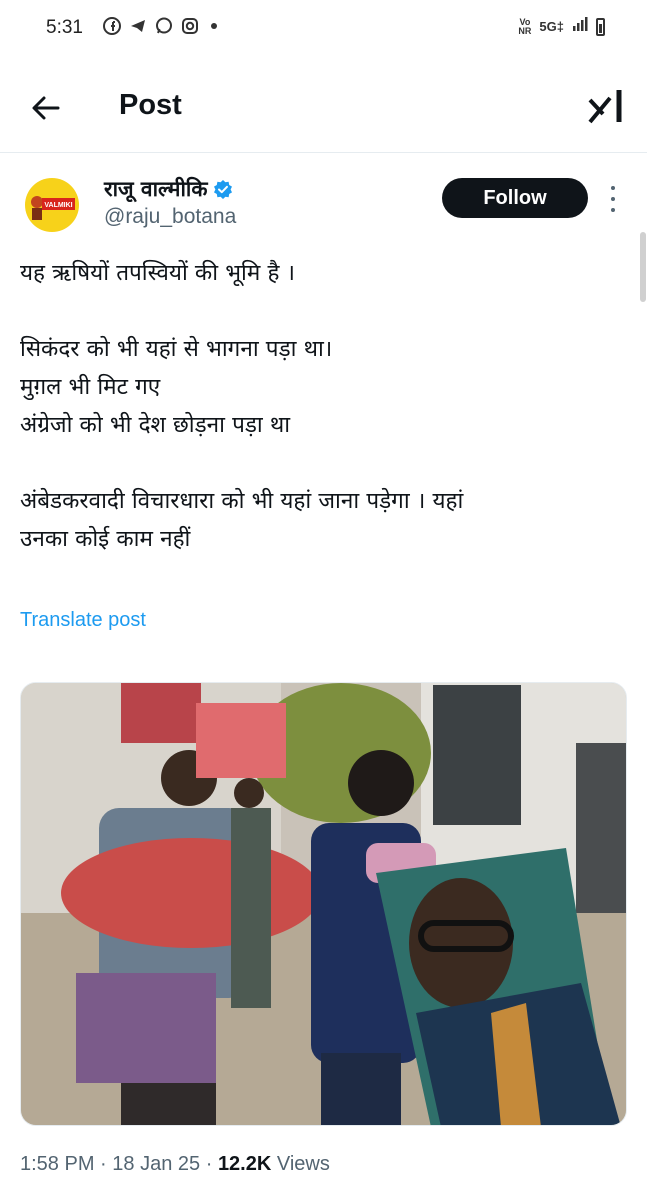  I want to click on whatsapp-icon, so click(164, 26).